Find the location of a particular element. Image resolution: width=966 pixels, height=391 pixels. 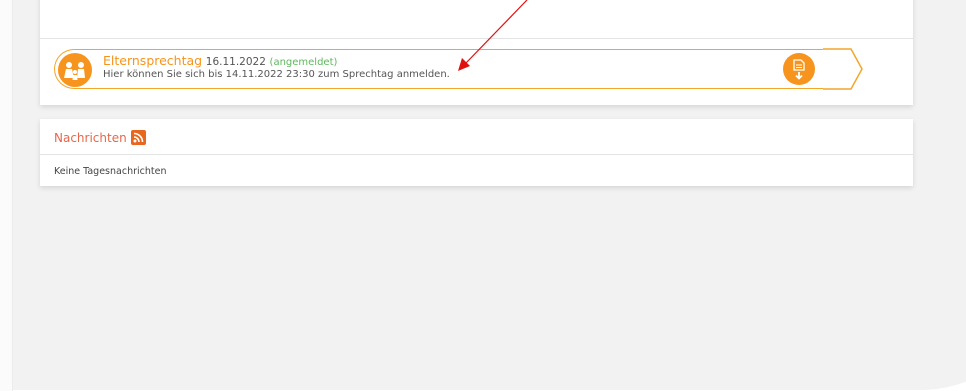

annotation-arrow is located at coordinates (493, 35).